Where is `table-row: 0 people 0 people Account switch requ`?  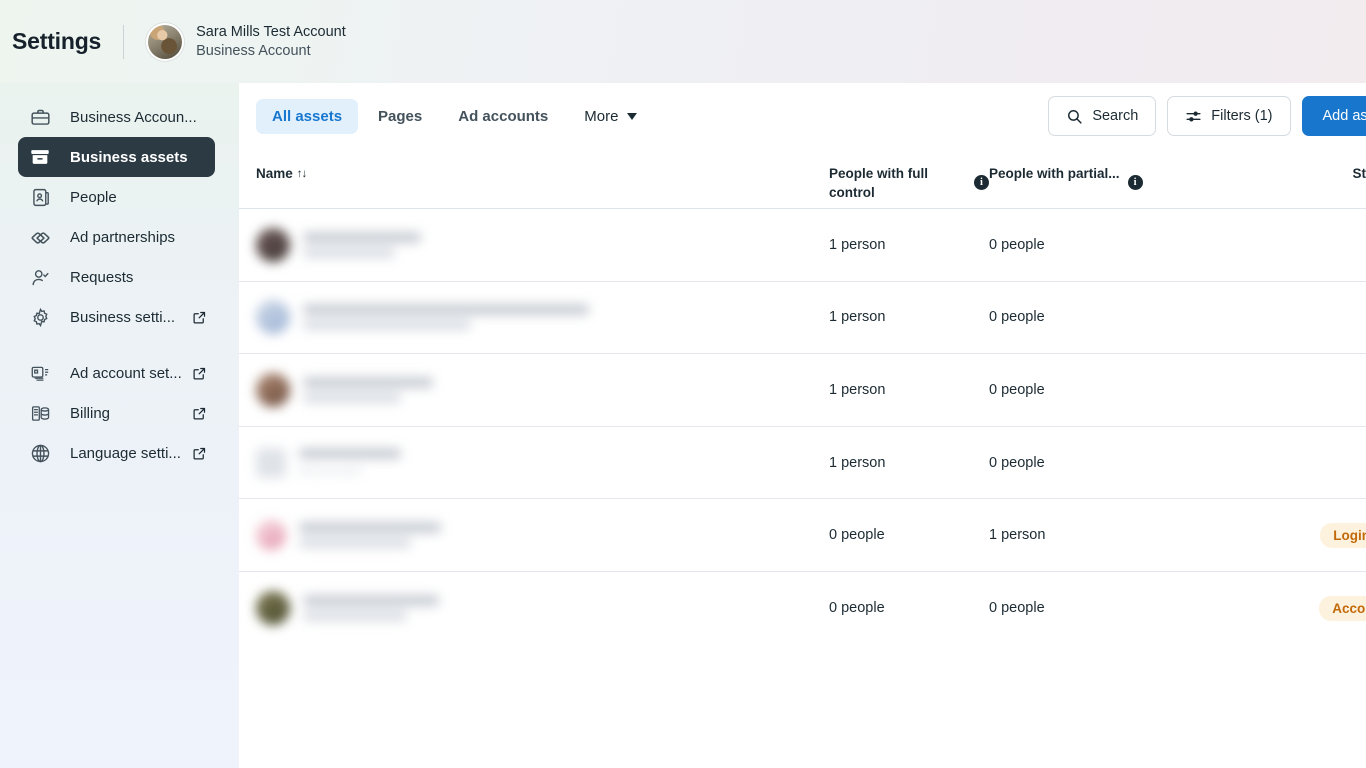
table-row: 0 people 0 people Account switch requ is located at coordinates (802, 608).